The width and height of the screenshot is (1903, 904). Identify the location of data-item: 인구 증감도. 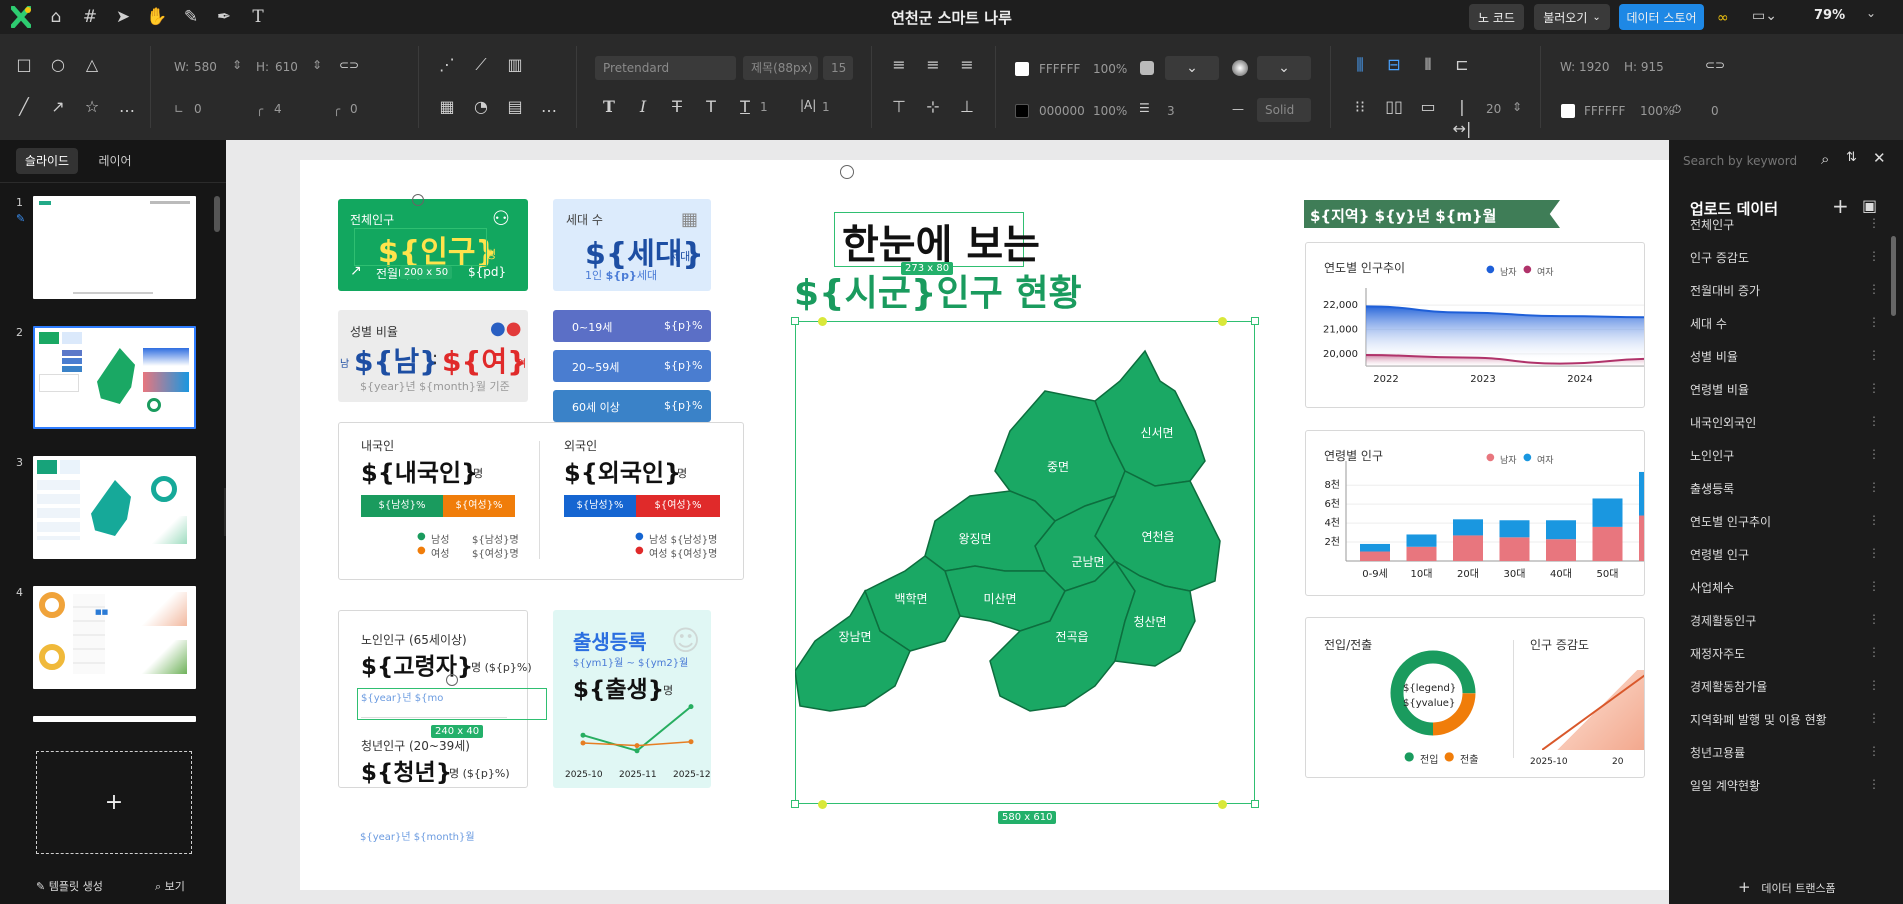
(1719, 257).